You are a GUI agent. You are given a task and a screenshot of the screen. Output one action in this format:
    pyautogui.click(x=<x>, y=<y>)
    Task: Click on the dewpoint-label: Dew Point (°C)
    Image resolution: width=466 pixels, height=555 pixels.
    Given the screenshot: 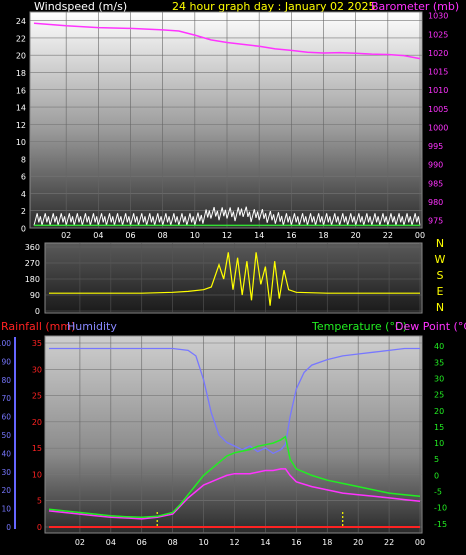 What is the action you would take?
    pyautogui.click(x=430, y=326)
    